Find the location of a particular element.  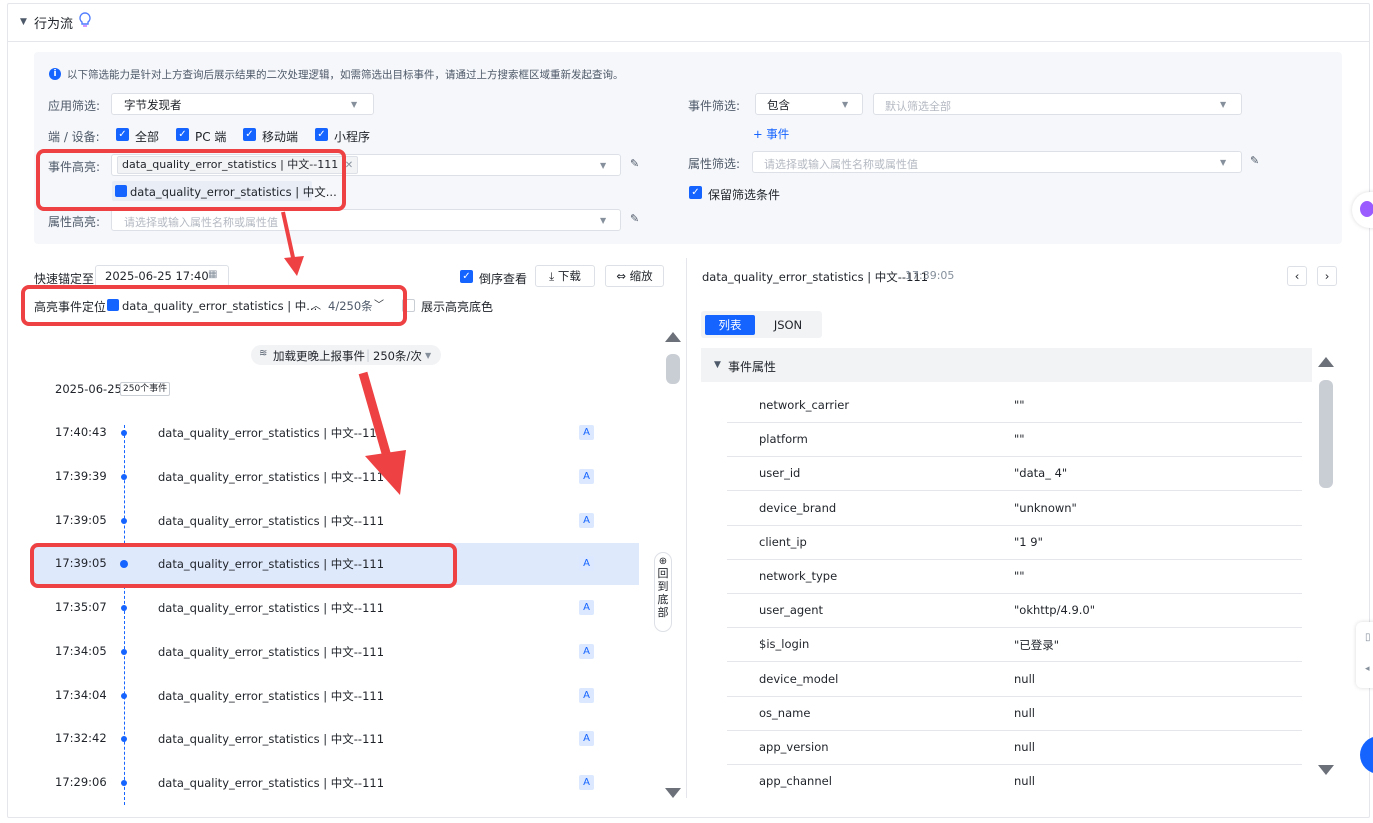

info-icon: i is located at coordinates (55, 74).